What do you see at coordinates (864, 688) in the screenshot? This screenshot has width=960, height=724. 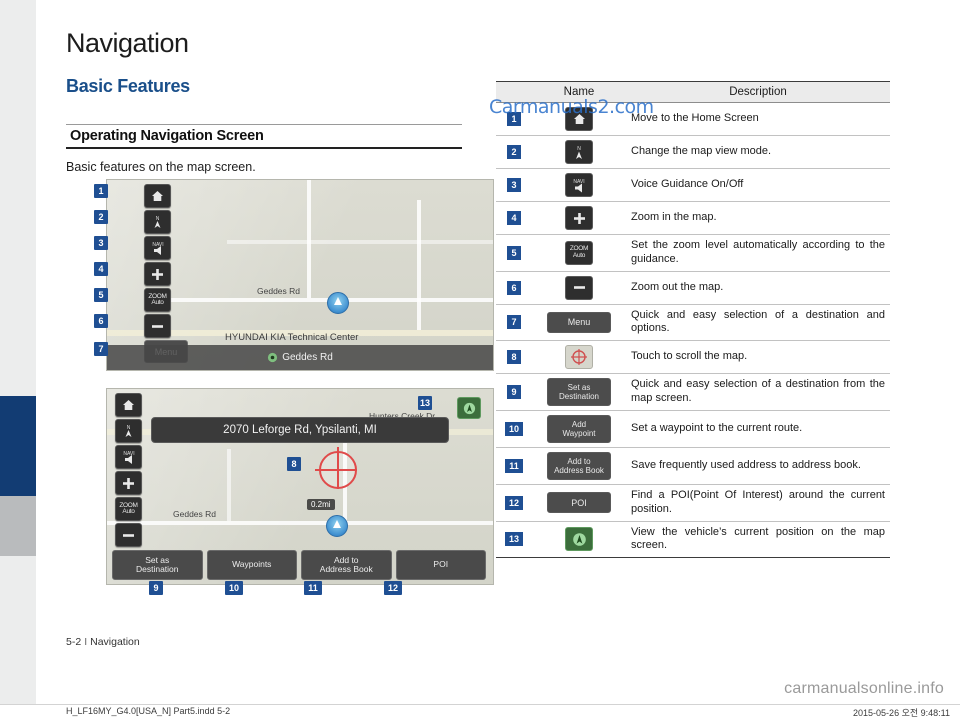 I see `watermark-bottom: carmanualsonline.info` at bounding box center [864, 688].